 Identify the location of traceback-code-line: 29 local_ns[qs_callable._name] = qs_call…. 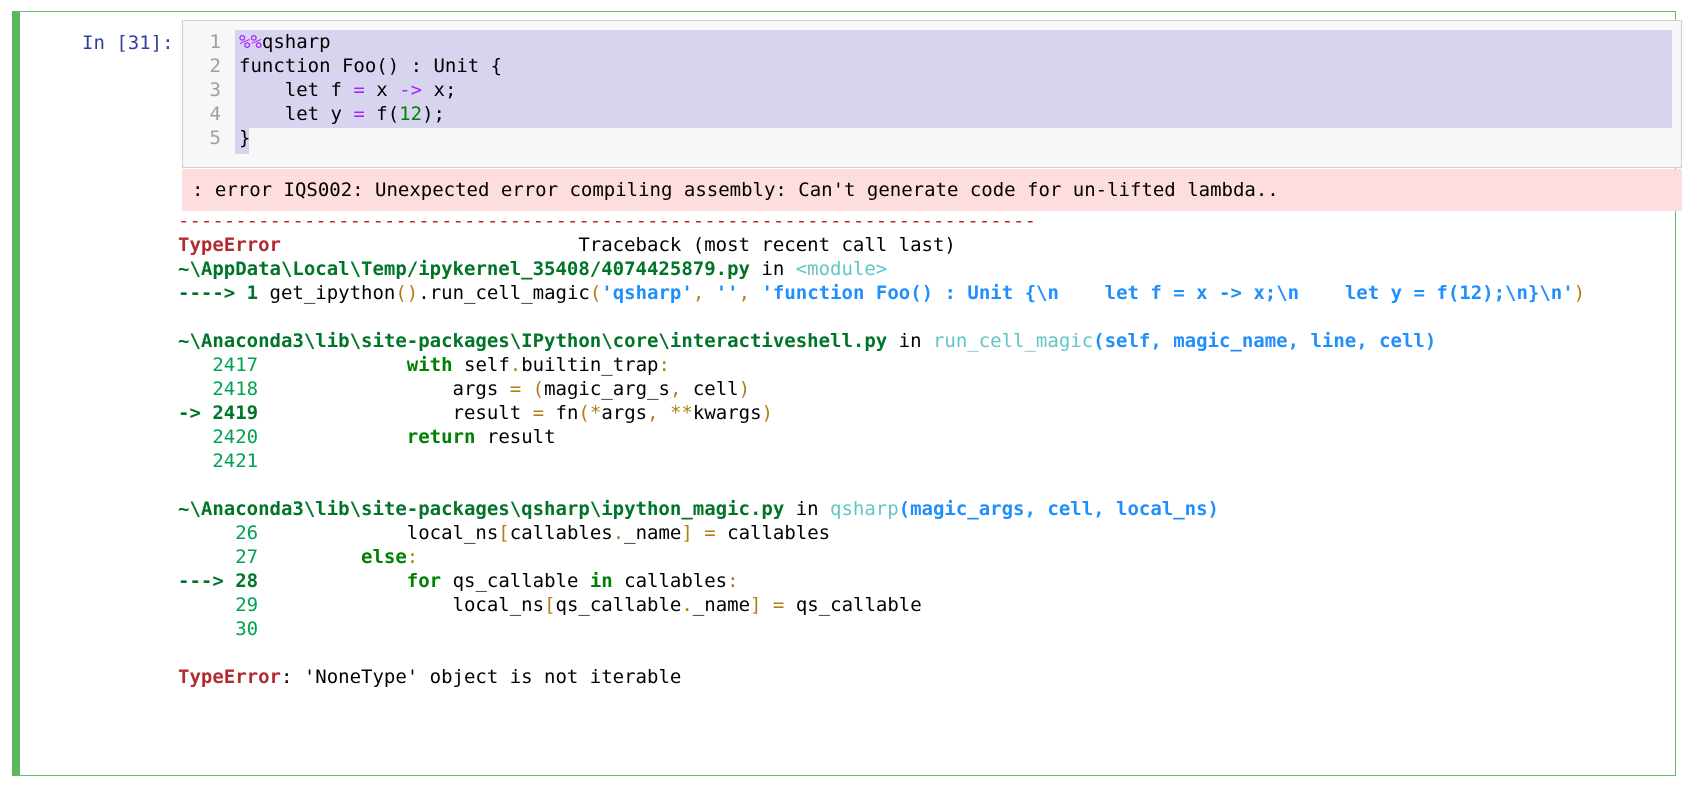
(549, 605).